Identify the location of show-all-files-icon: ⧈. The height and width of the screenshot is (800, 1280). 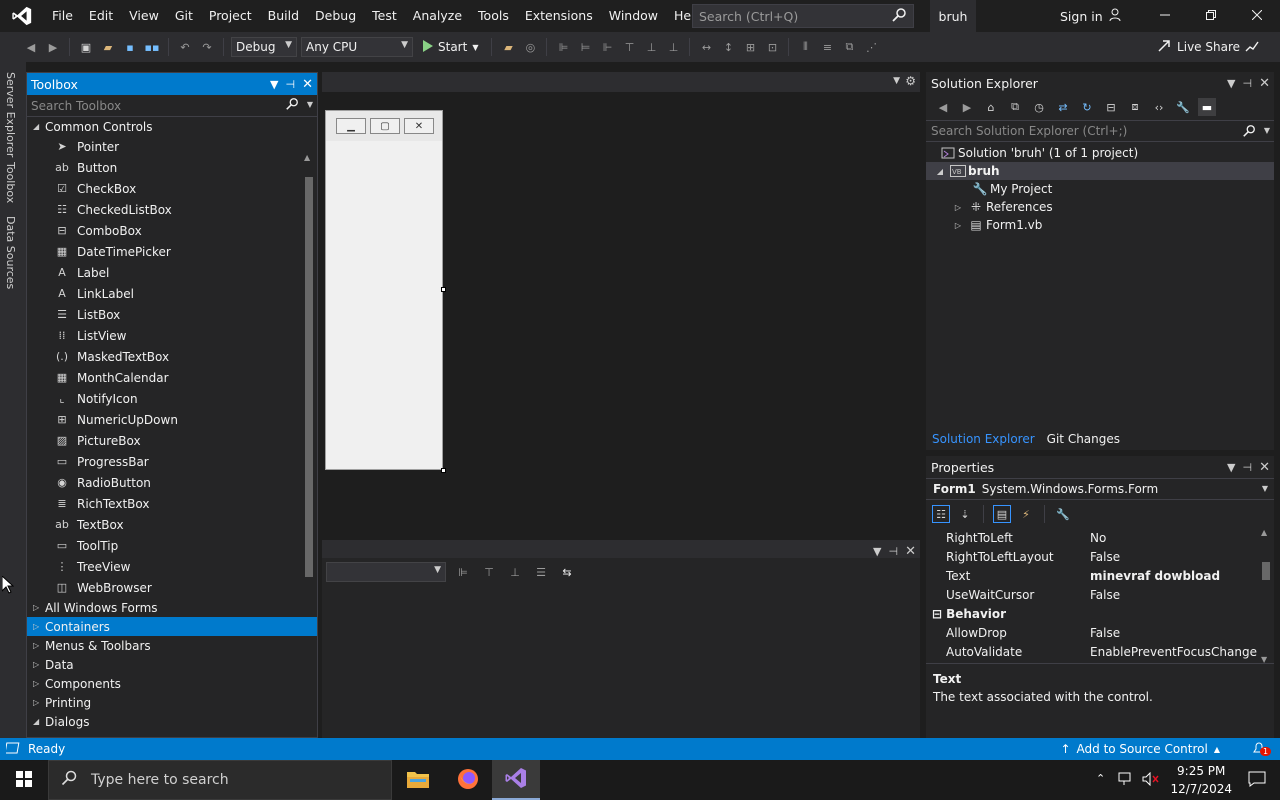
(1135, 107).